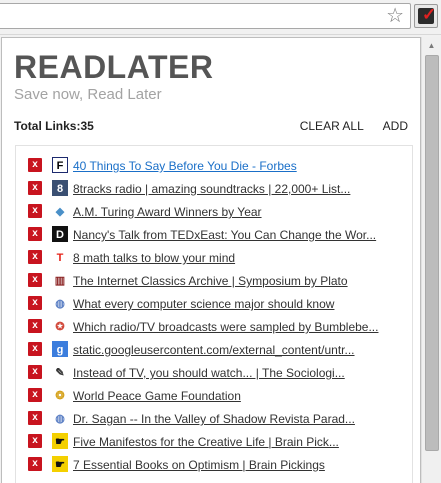  Describe the element at coordinates (154, 258) in the screenshot. I see `saved-link: 8 math talks to blow your mind` at that location.